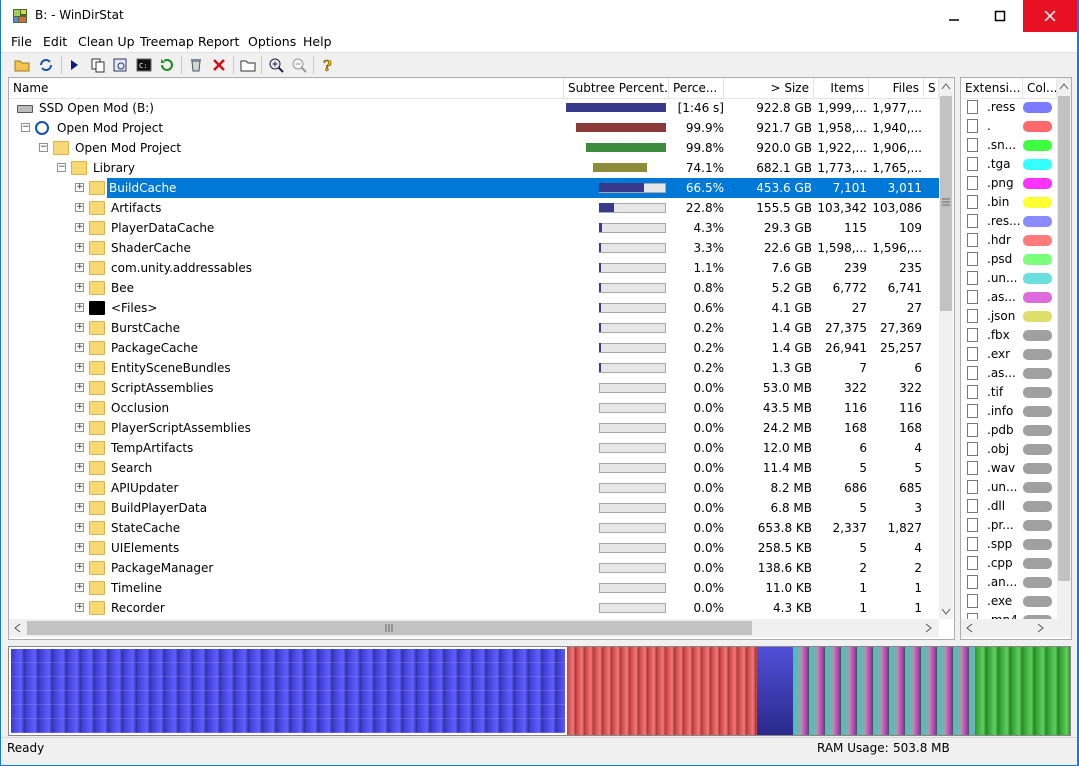  Describe the element at coordinates (1009, 126) in the screenshot. I see `extension-row: .` at that location.